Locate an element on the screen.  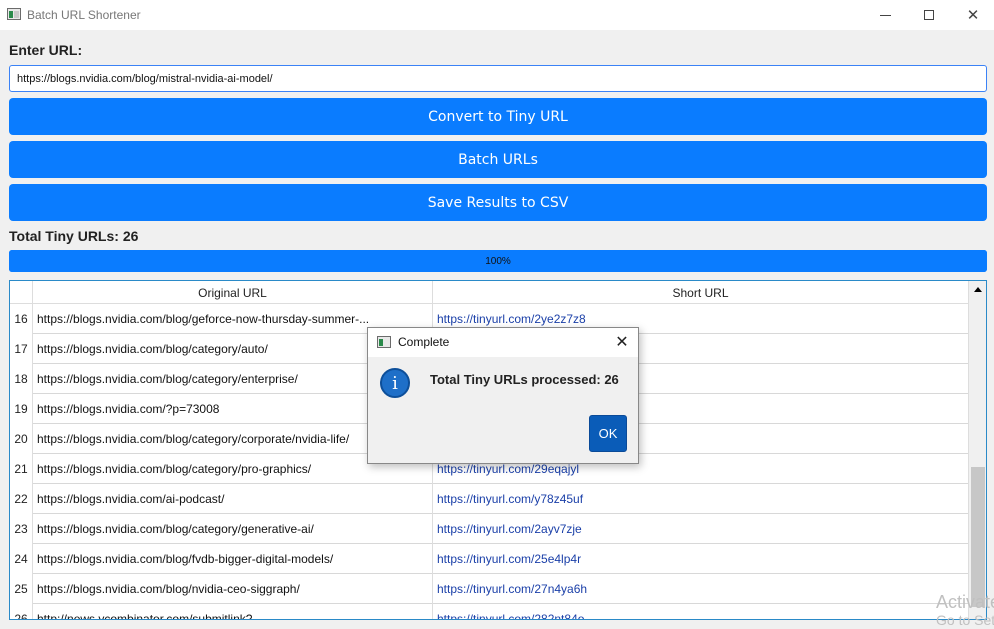
minimize-button is located at coordinates (885, 15).